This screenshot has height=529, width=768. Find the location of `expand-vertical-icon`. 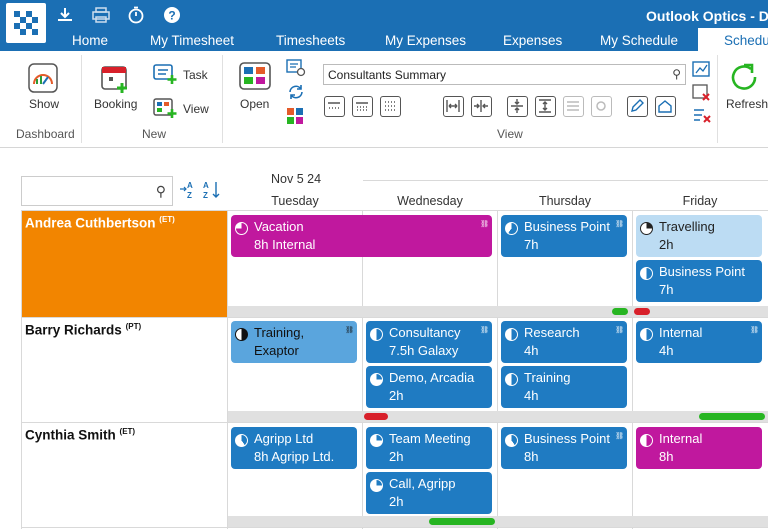

expand-vertical-icon is located at coordinates (545, 106).